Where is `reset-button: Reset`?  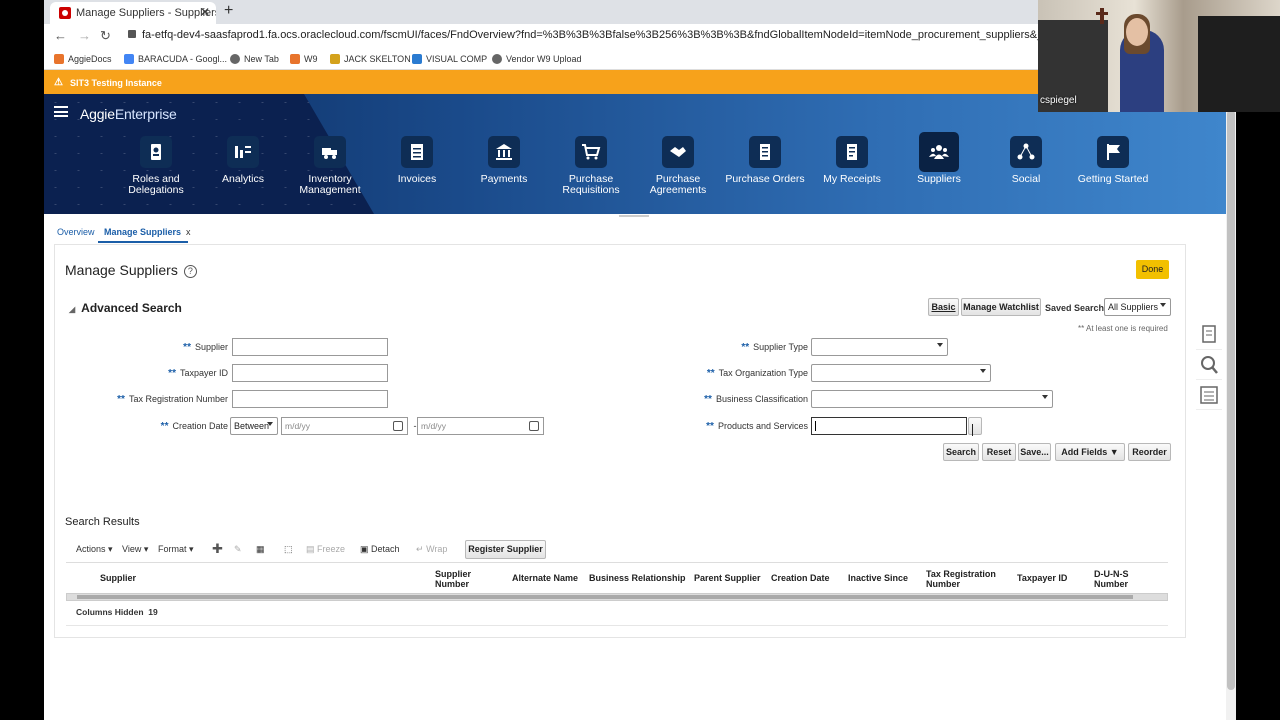
reset-button: Reset is located at coordinates (999, 452).